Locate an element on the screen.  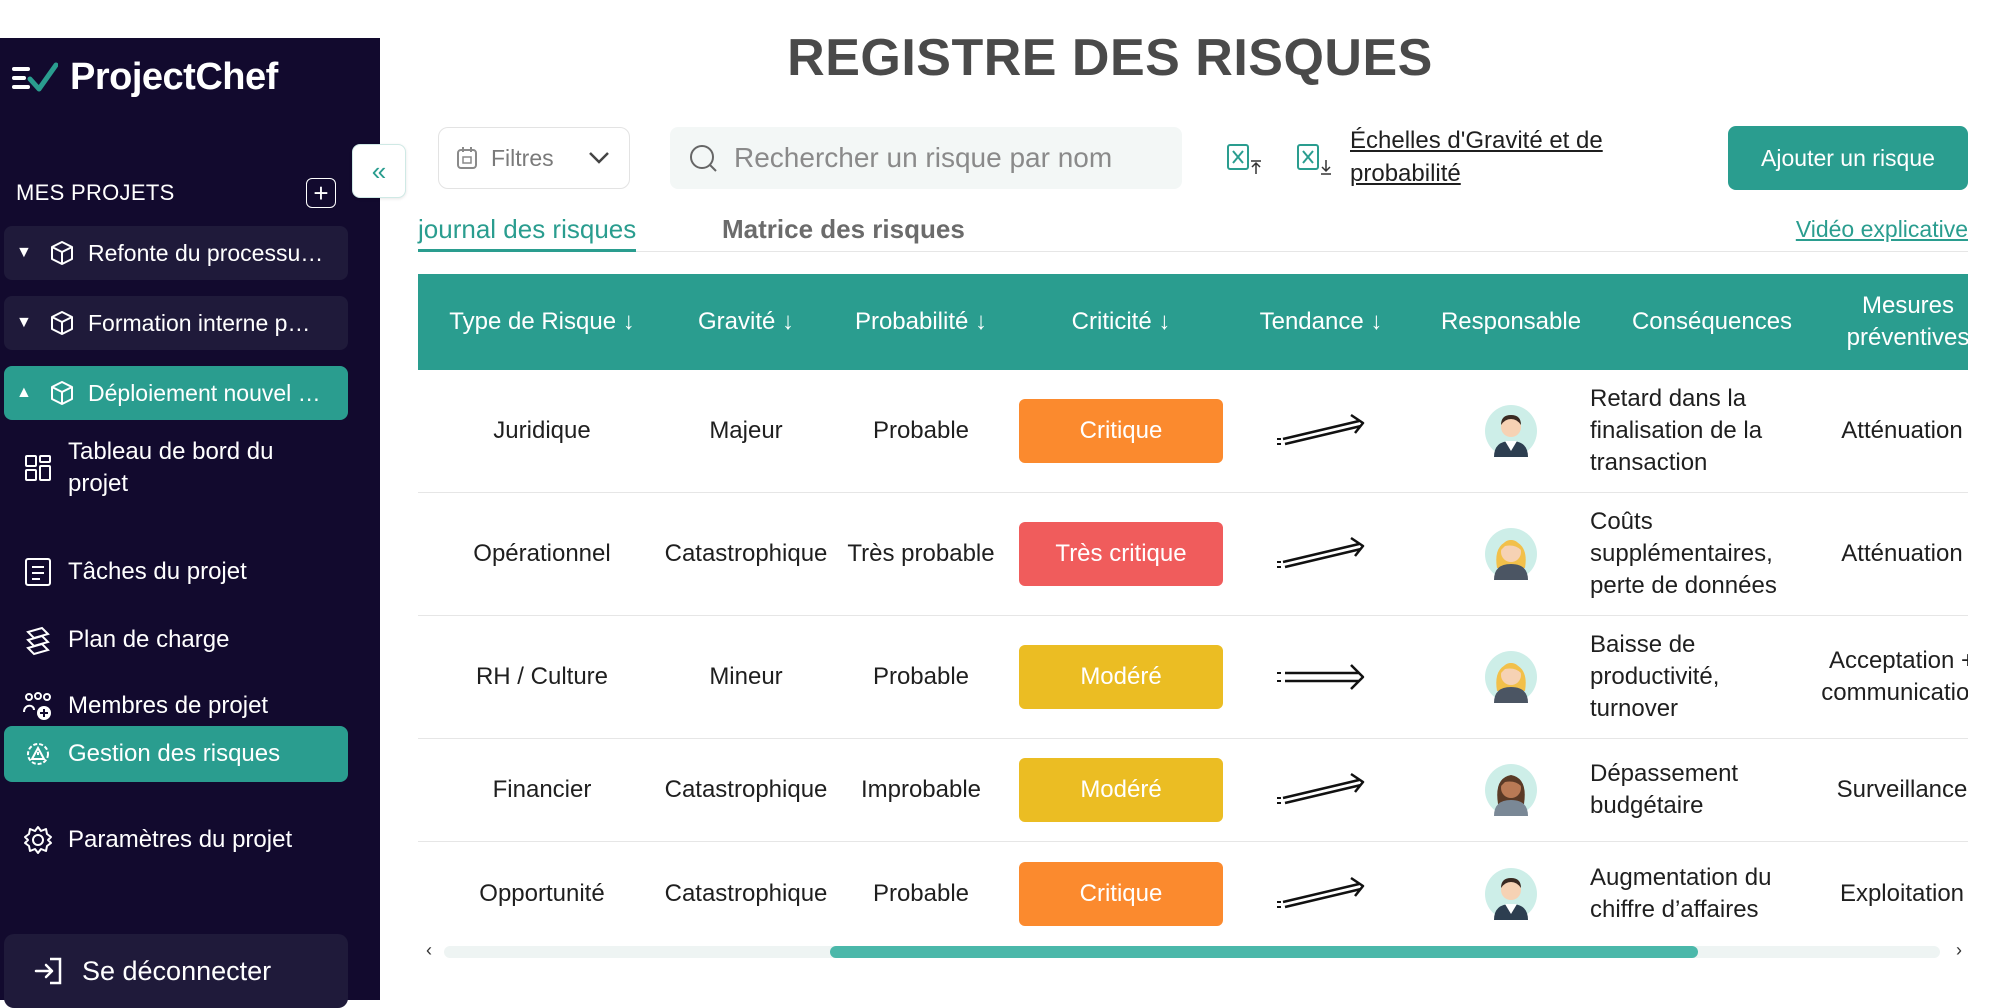
add-risk-button: Ajouter un risque is located at coordinates (1848, 158).